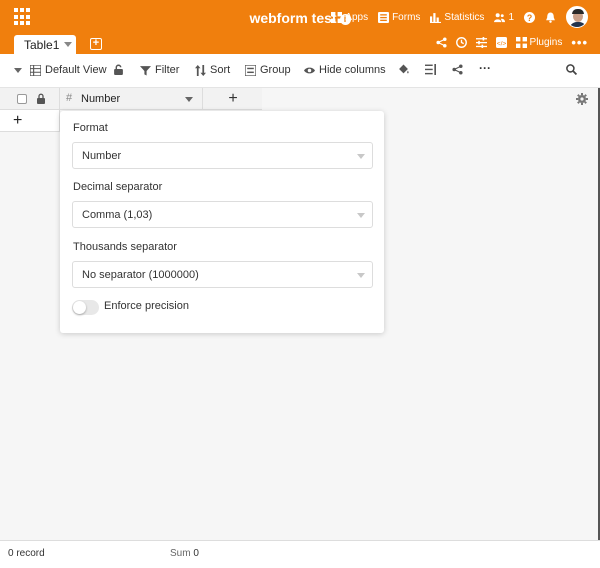 The image size is (600, 568). Describe the element at coordinates (180, 553) in the screenshot. I see `sum-label: Sum` at that location.